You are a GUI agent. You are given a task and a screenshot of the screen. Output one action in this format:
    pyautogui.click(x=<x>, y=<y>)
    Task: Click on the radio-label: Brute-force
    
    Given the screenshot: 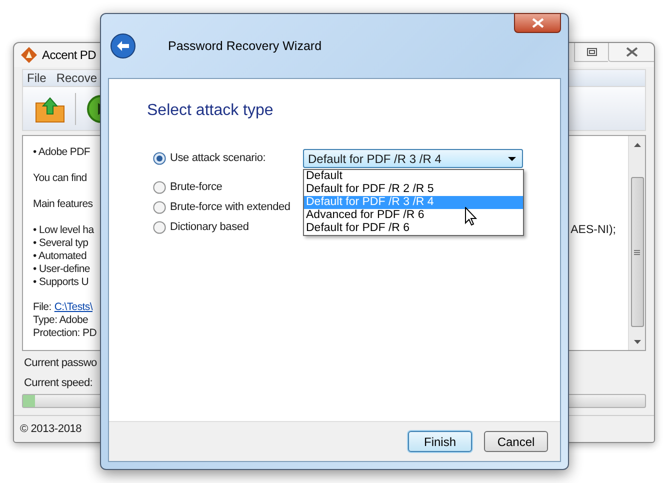 What is the action you would take?
    pyautogui.click(x=196, y=187)
    